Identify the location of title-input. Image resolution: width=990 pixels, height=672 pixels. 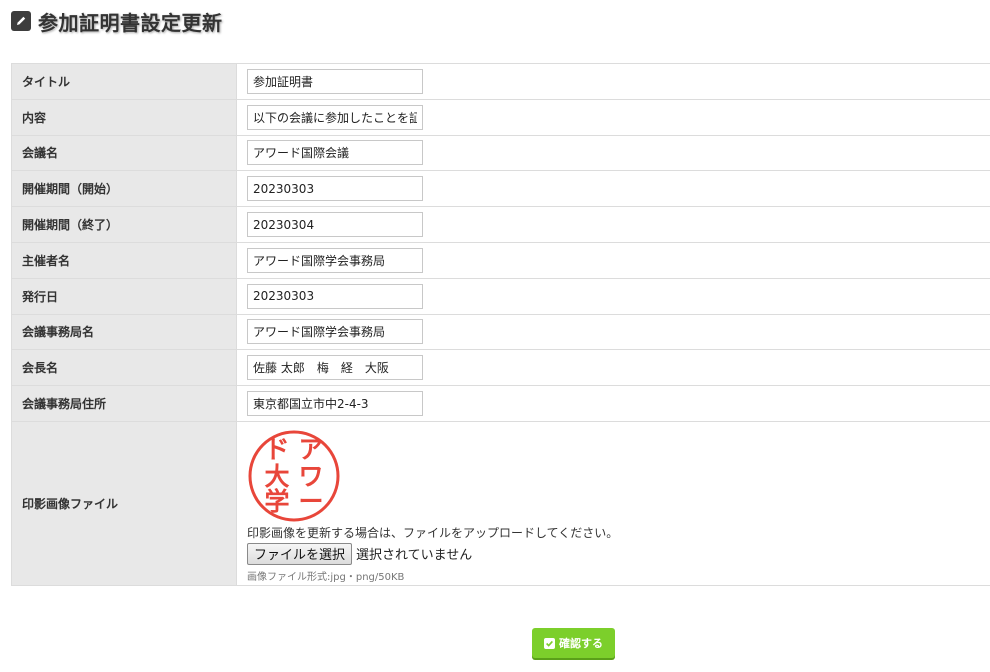
(335, 81).